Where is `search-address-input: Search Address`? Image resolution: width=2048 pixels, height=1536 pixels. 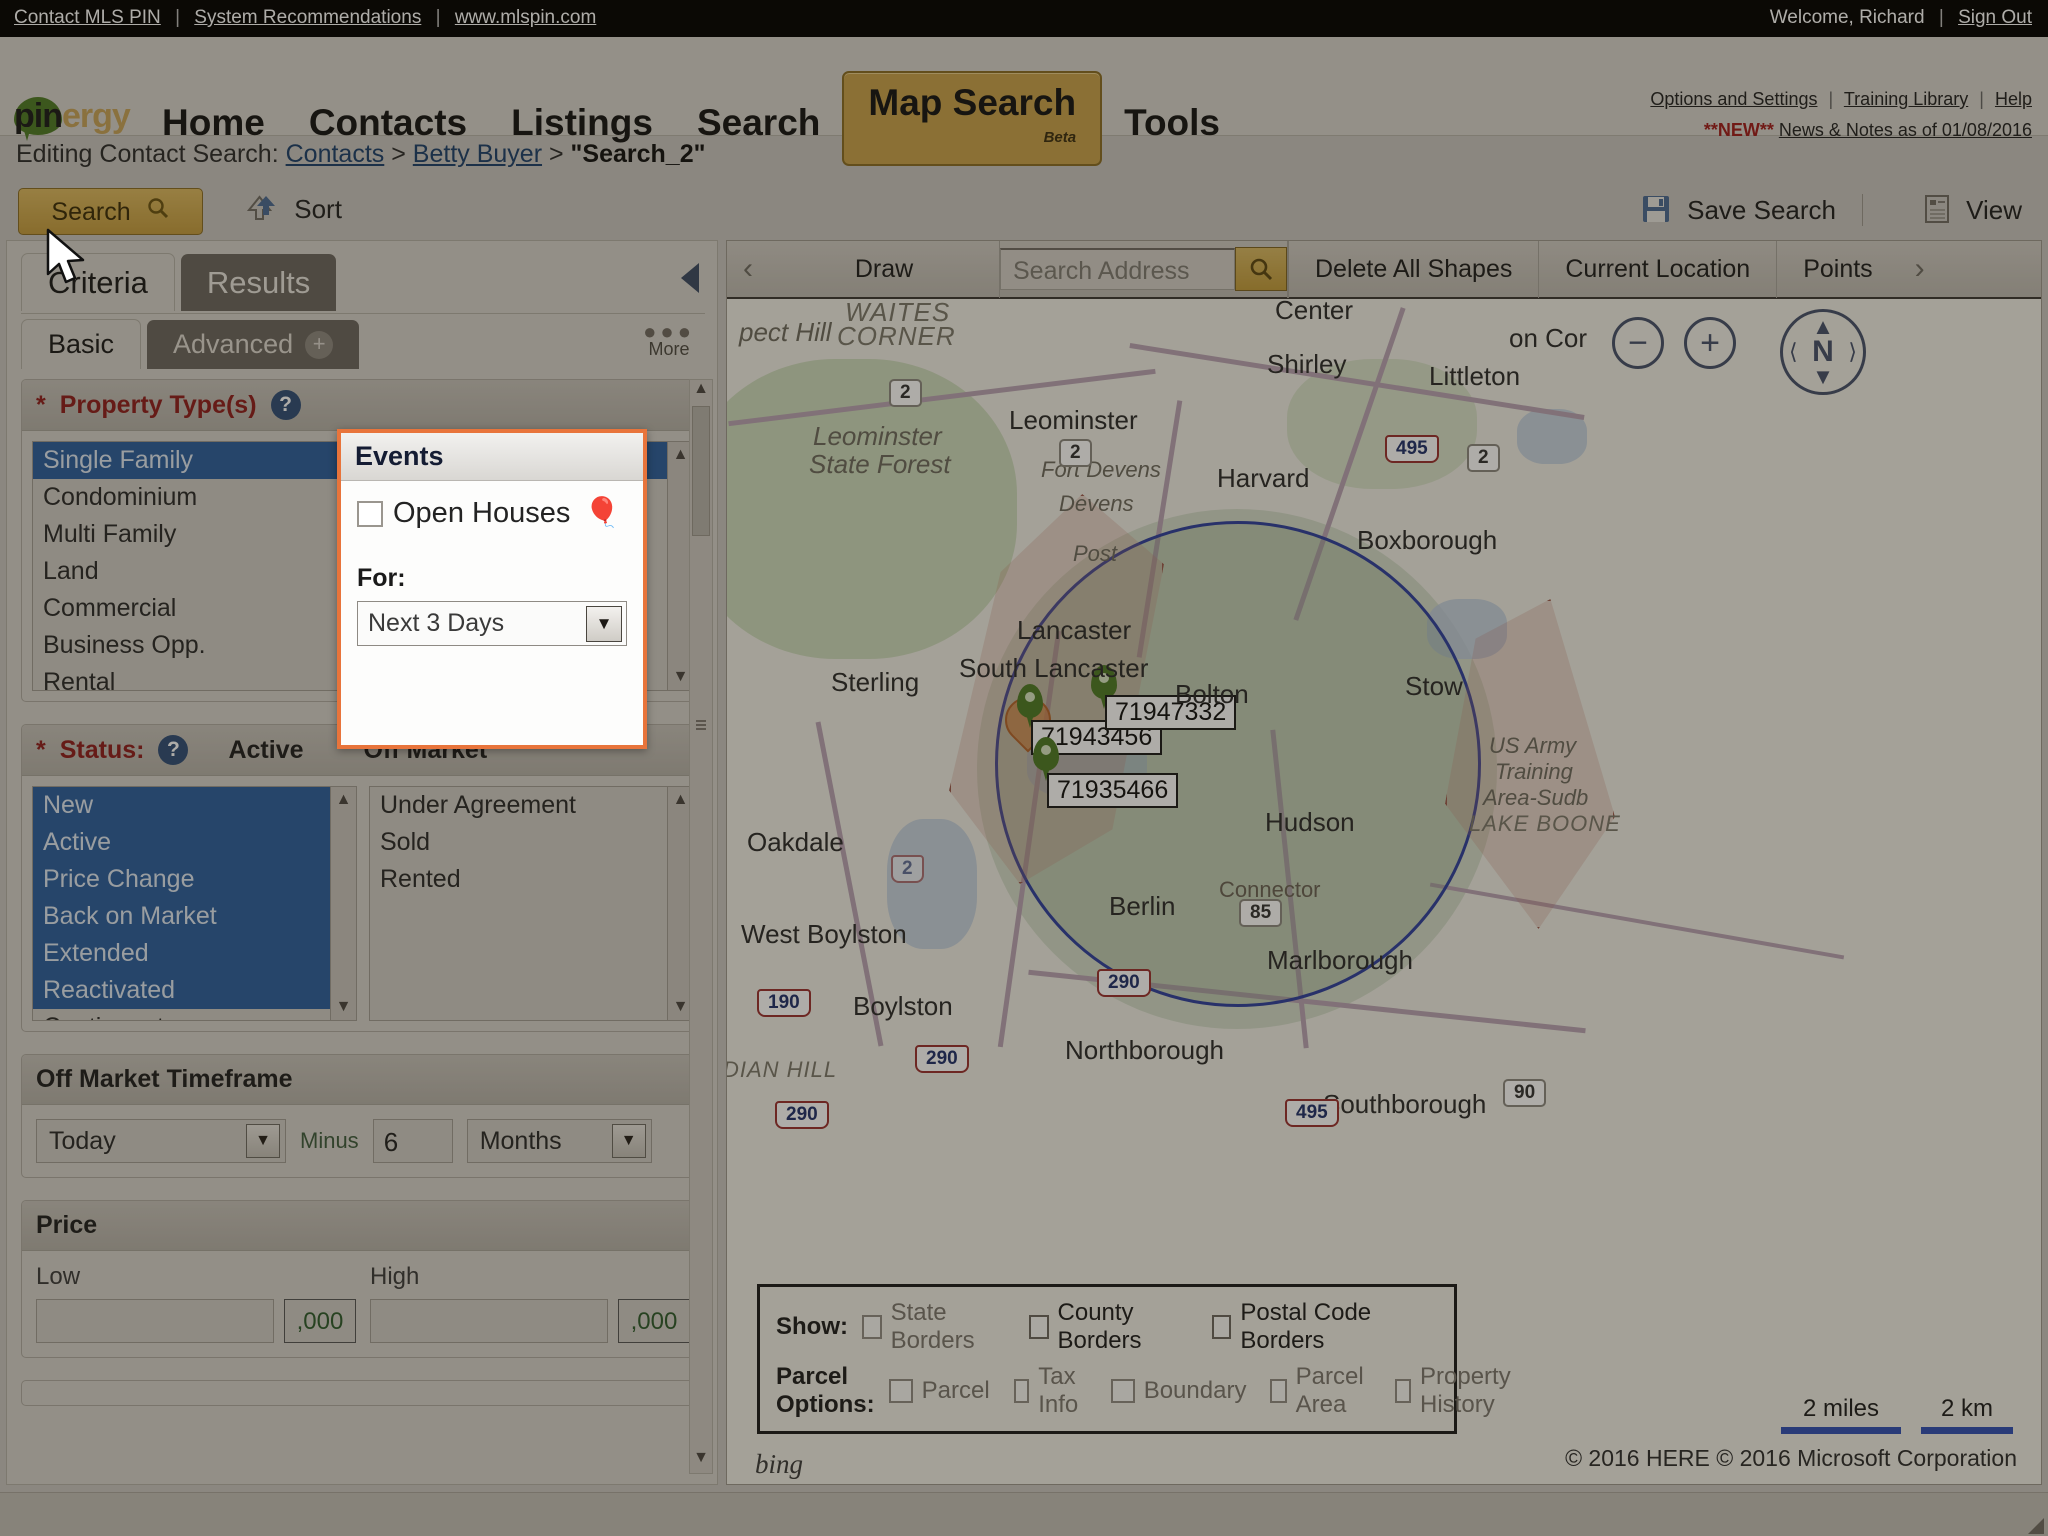
search-address-input: Search Address is located at coordinates (1117, 269).